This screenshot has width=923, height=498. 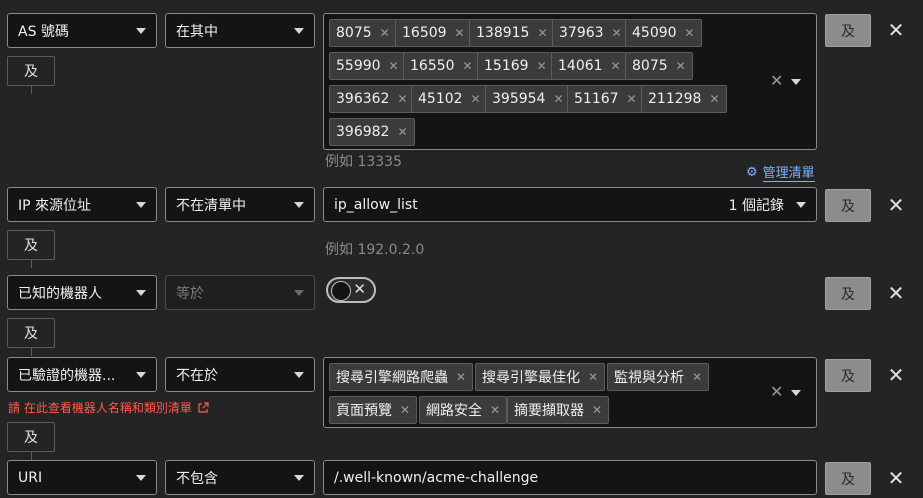 What do you see at coordinates (540, 377) in the screenshot?
I see `tag-chip: 搜尋引擎最佳化 ✕` at bounding box center [540, 377].